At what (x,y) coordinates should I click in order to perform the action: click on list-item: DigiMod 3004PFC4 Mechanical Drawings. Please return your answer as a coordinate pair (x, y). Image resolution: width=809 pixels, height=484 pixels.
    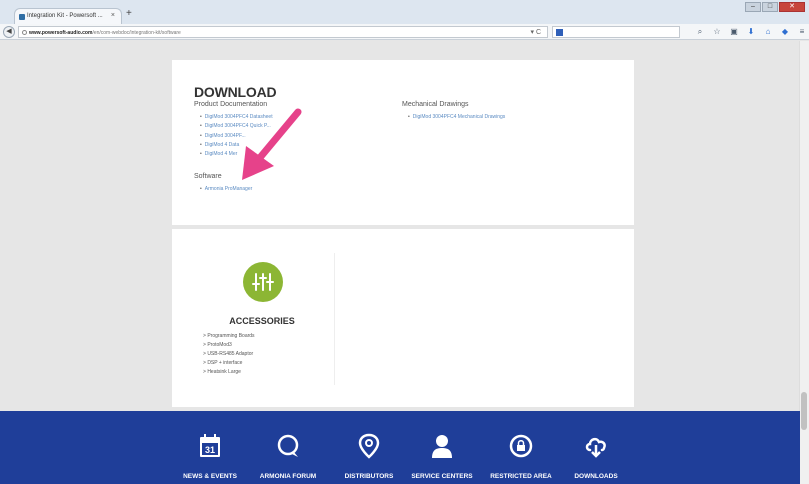
    Looking at the image, I should click on (457, 117).